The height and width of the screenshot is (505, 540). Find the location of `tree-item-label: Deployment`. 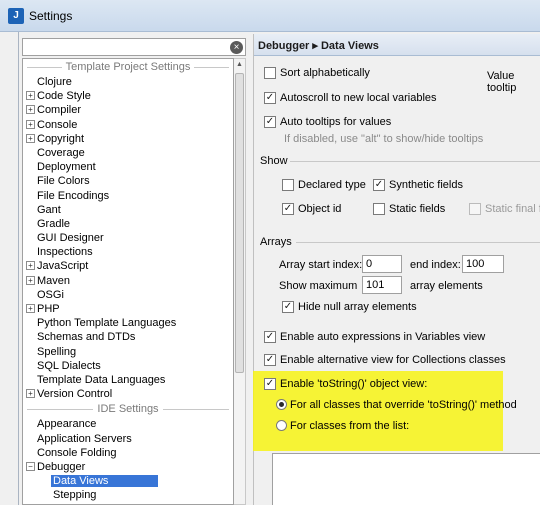

tree-item-label: Deployment is located at coordinates (66, 167).